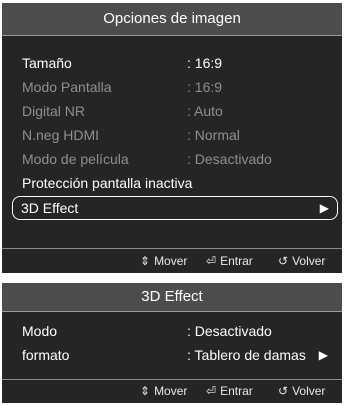 This screenshot has width=344, height=406. What do you see at coordinates (61, 135) in the screenshot?
I see `item-label: N.neg HDMI` at bounding box center [61, 135].